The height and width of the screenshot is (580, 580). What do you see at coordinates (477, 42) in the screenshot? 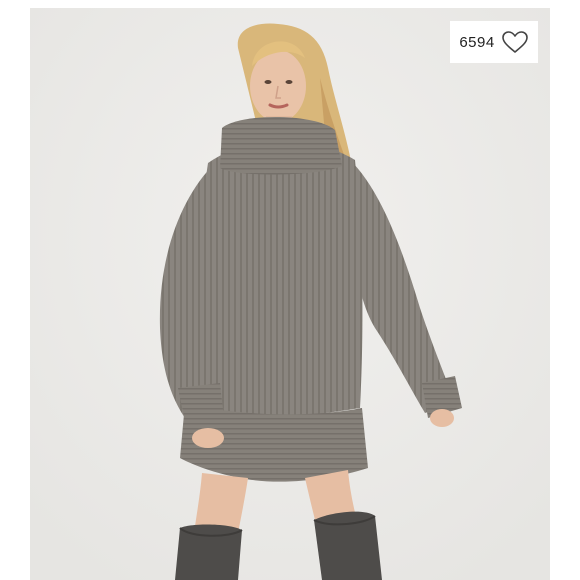
I see `like-count: 6594` at bounding box center [477, 42].